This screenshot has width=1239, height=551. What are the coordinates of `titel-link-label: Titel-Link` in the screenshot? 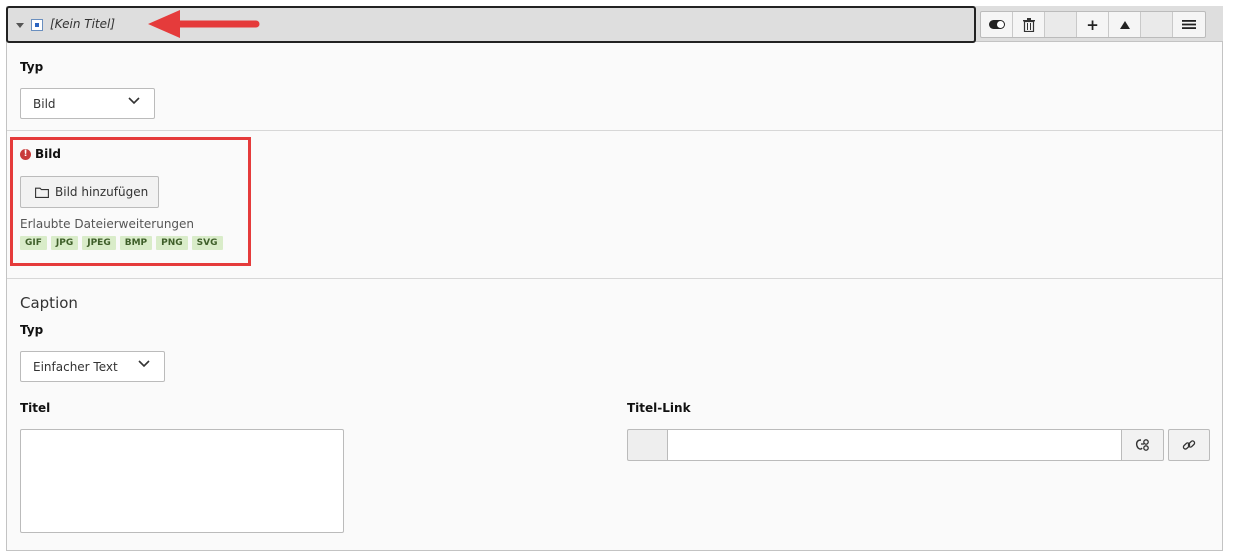 It's located at (659, 408).